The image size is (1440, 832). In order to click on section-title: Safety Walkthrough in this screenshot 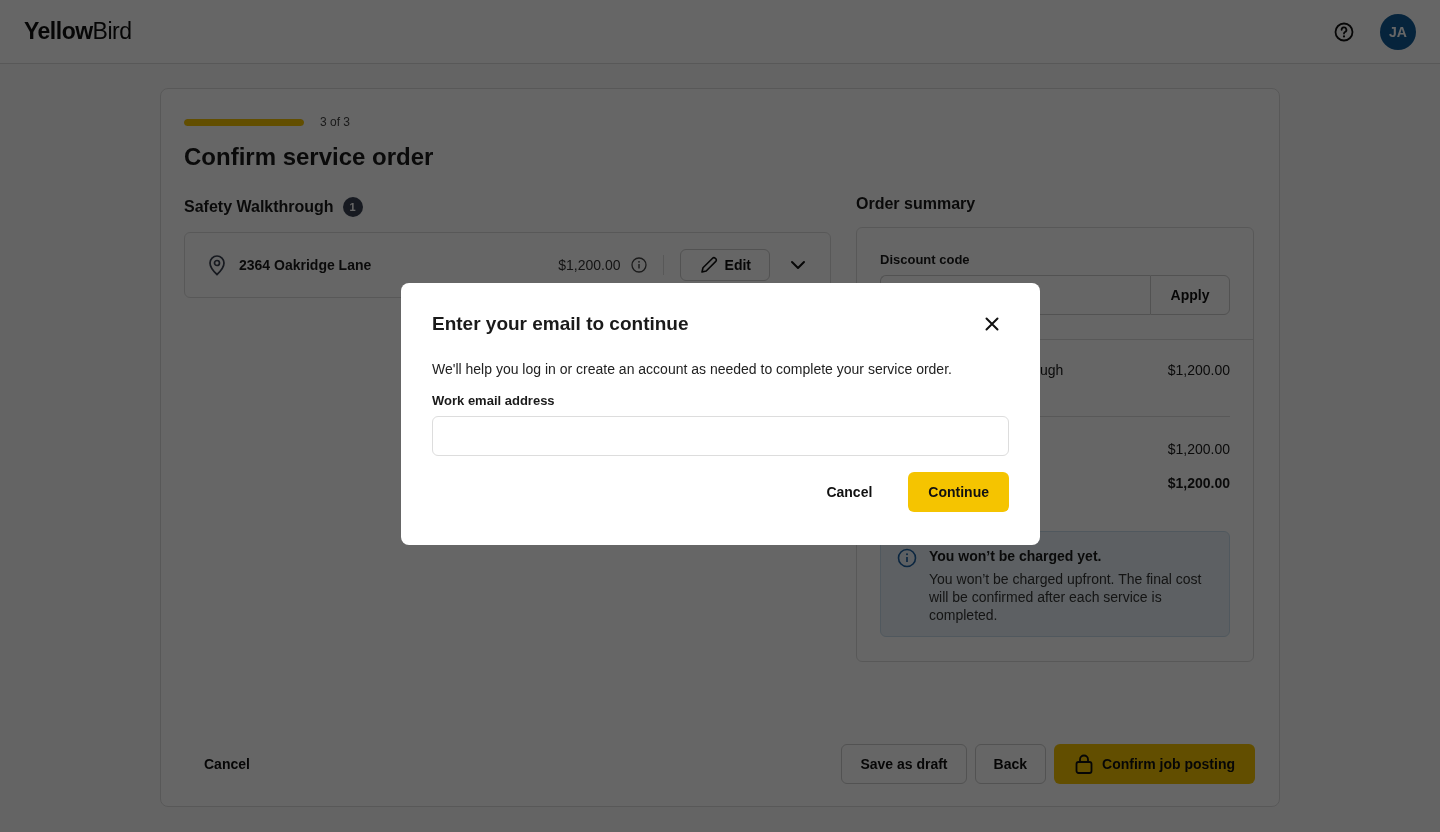, I will do `click(259, 207)`.